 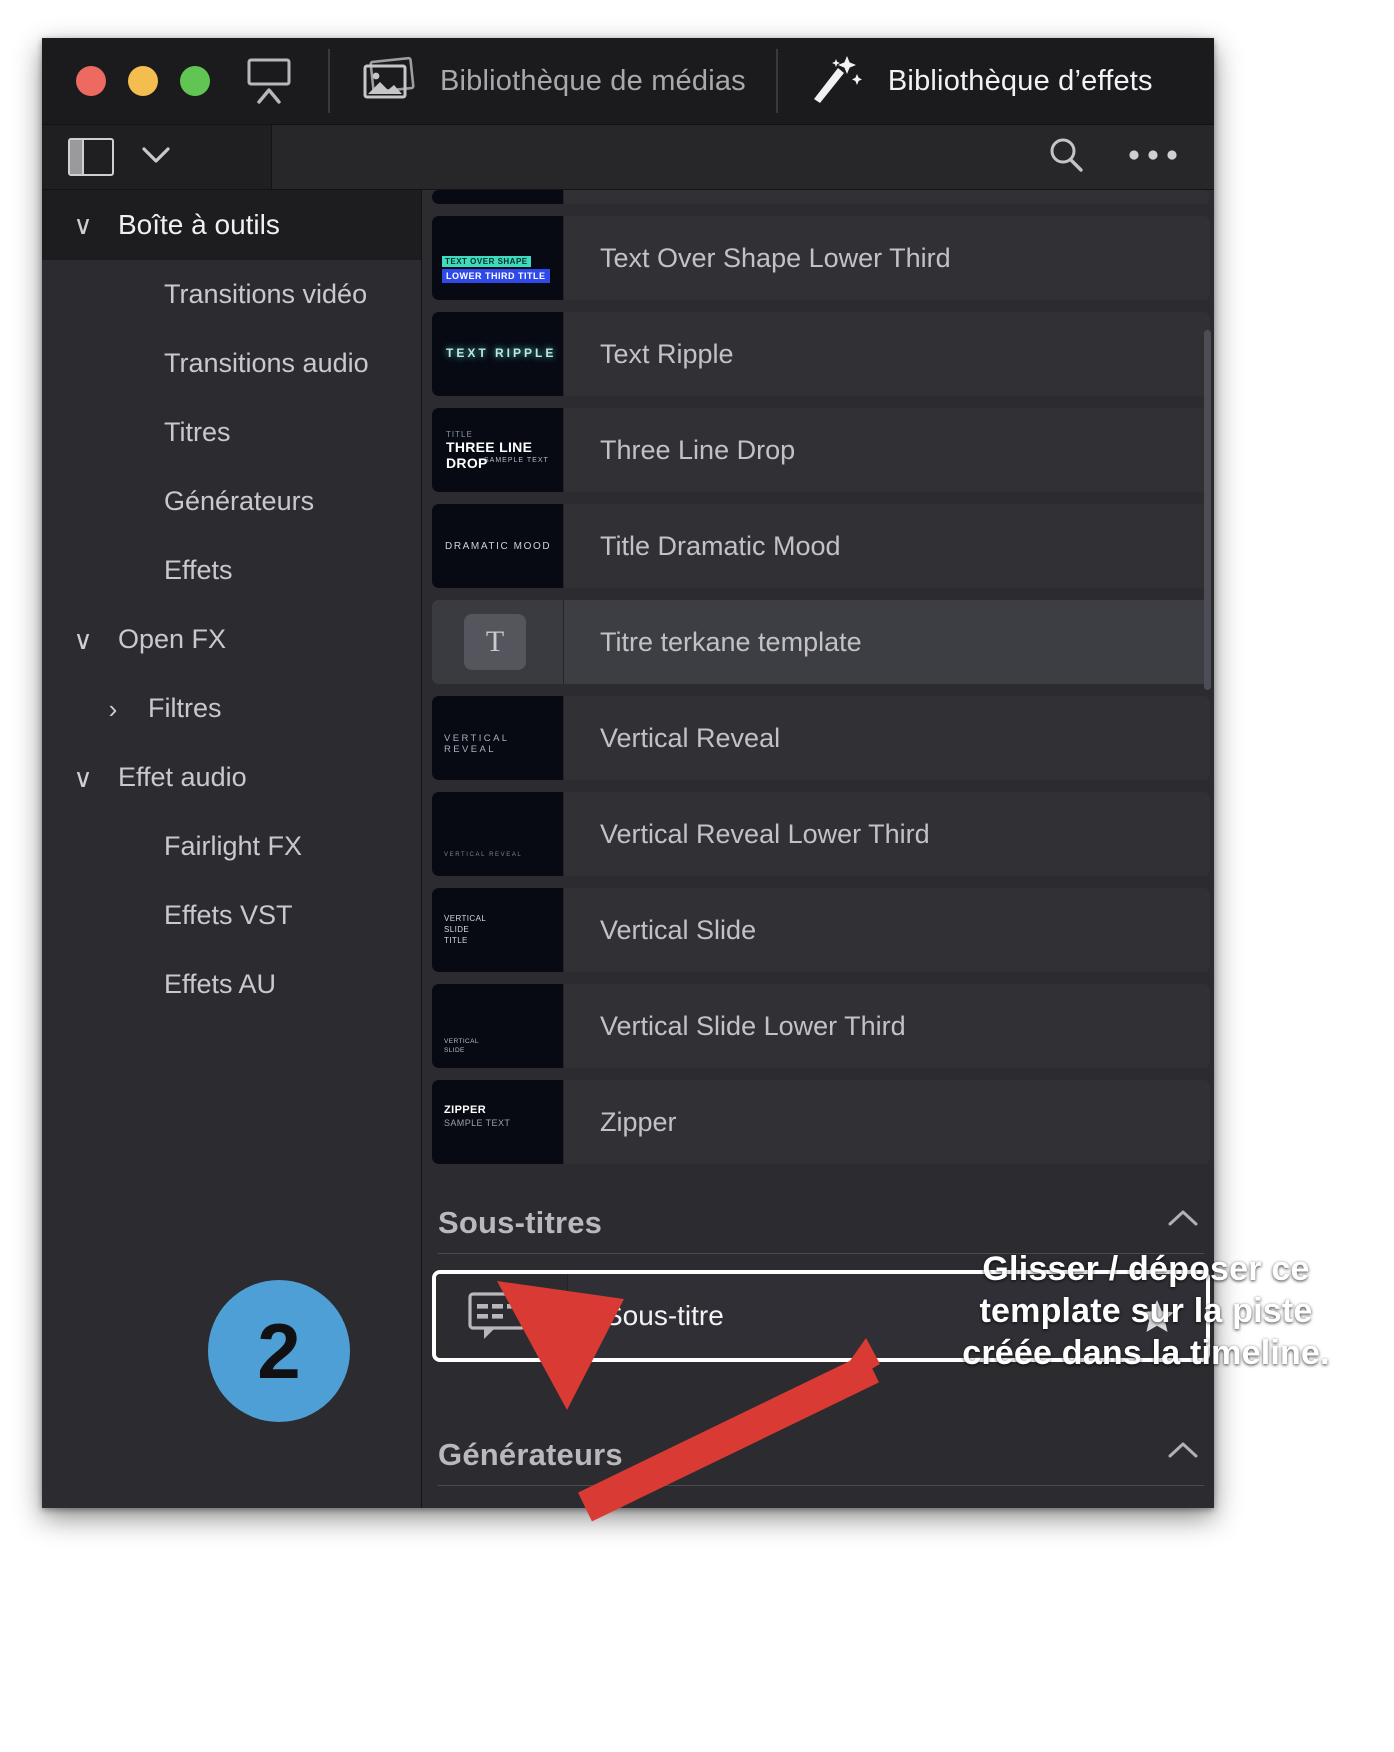 What do you see at coordinates (1066, 157) in the screenshot?
I see `search-icon` at bounding box center [1066, 157].